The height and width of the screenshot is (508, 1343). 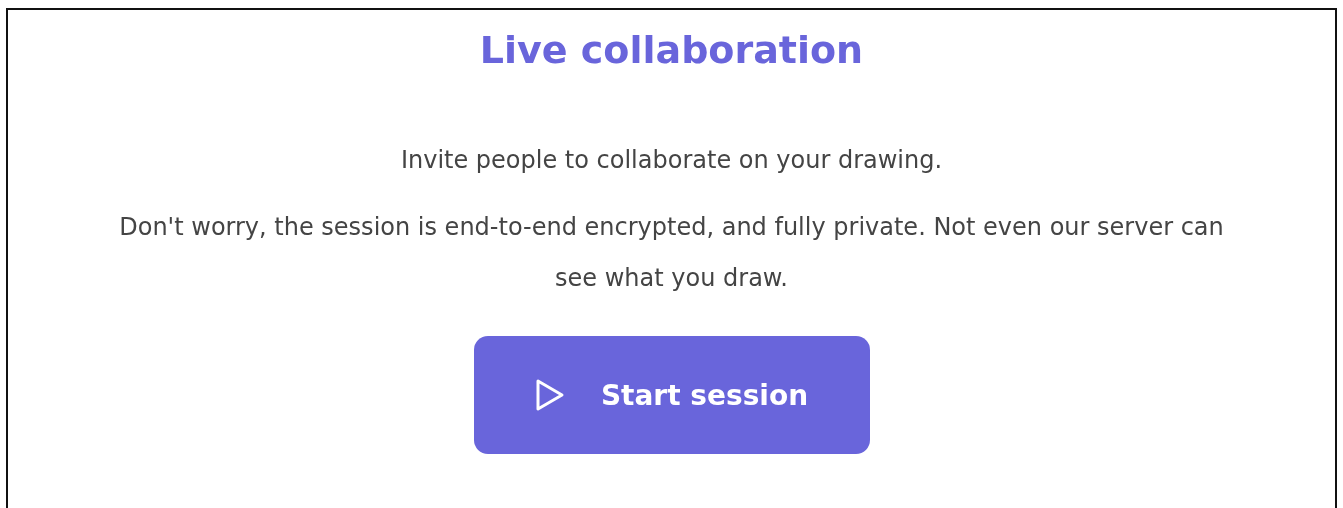 I want to click on play-icon, so click(x=549, y=395).